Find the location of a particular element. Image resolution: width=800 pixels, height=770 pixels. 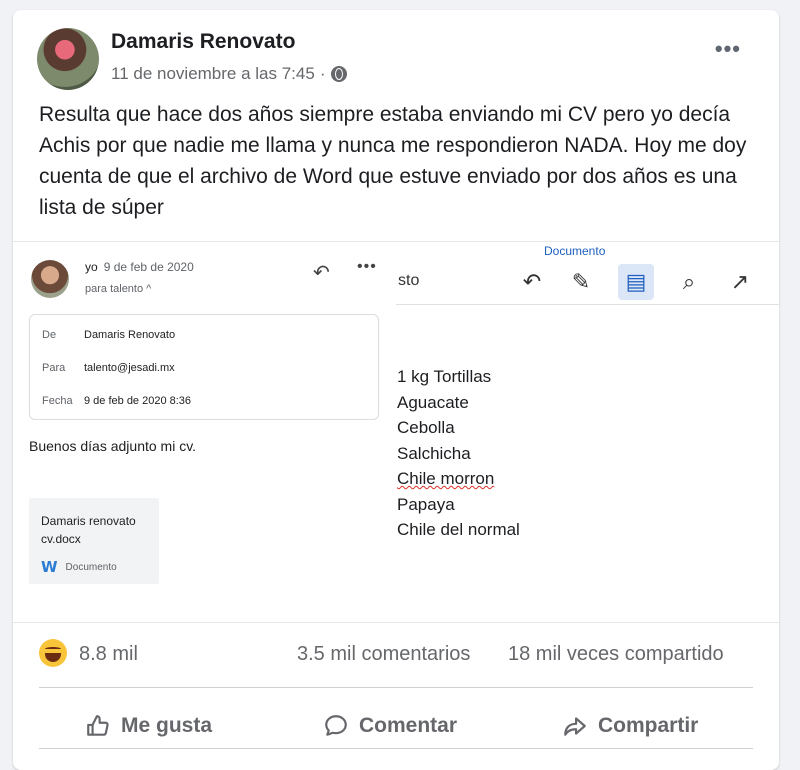

undo-icon: ↶ is located at coordinates (532, 281).